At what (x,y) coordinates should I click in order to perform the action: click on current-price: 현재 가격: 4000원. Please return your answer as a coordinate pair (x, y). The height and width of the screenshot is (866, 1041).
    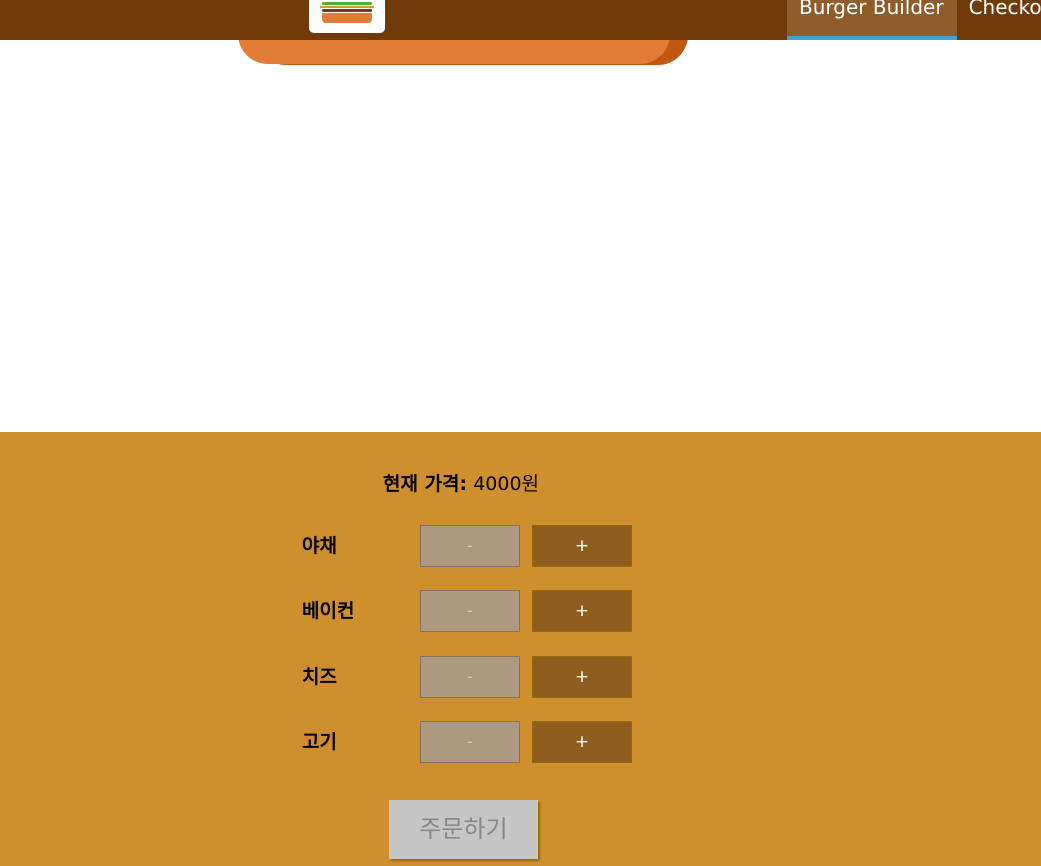
    Looking at the image, I should click on (461, 482).